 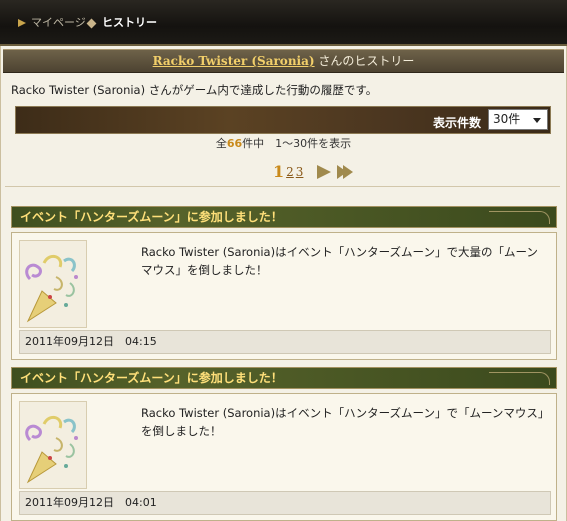 I want to click on last-page-icon, so click(x=345, y=171).